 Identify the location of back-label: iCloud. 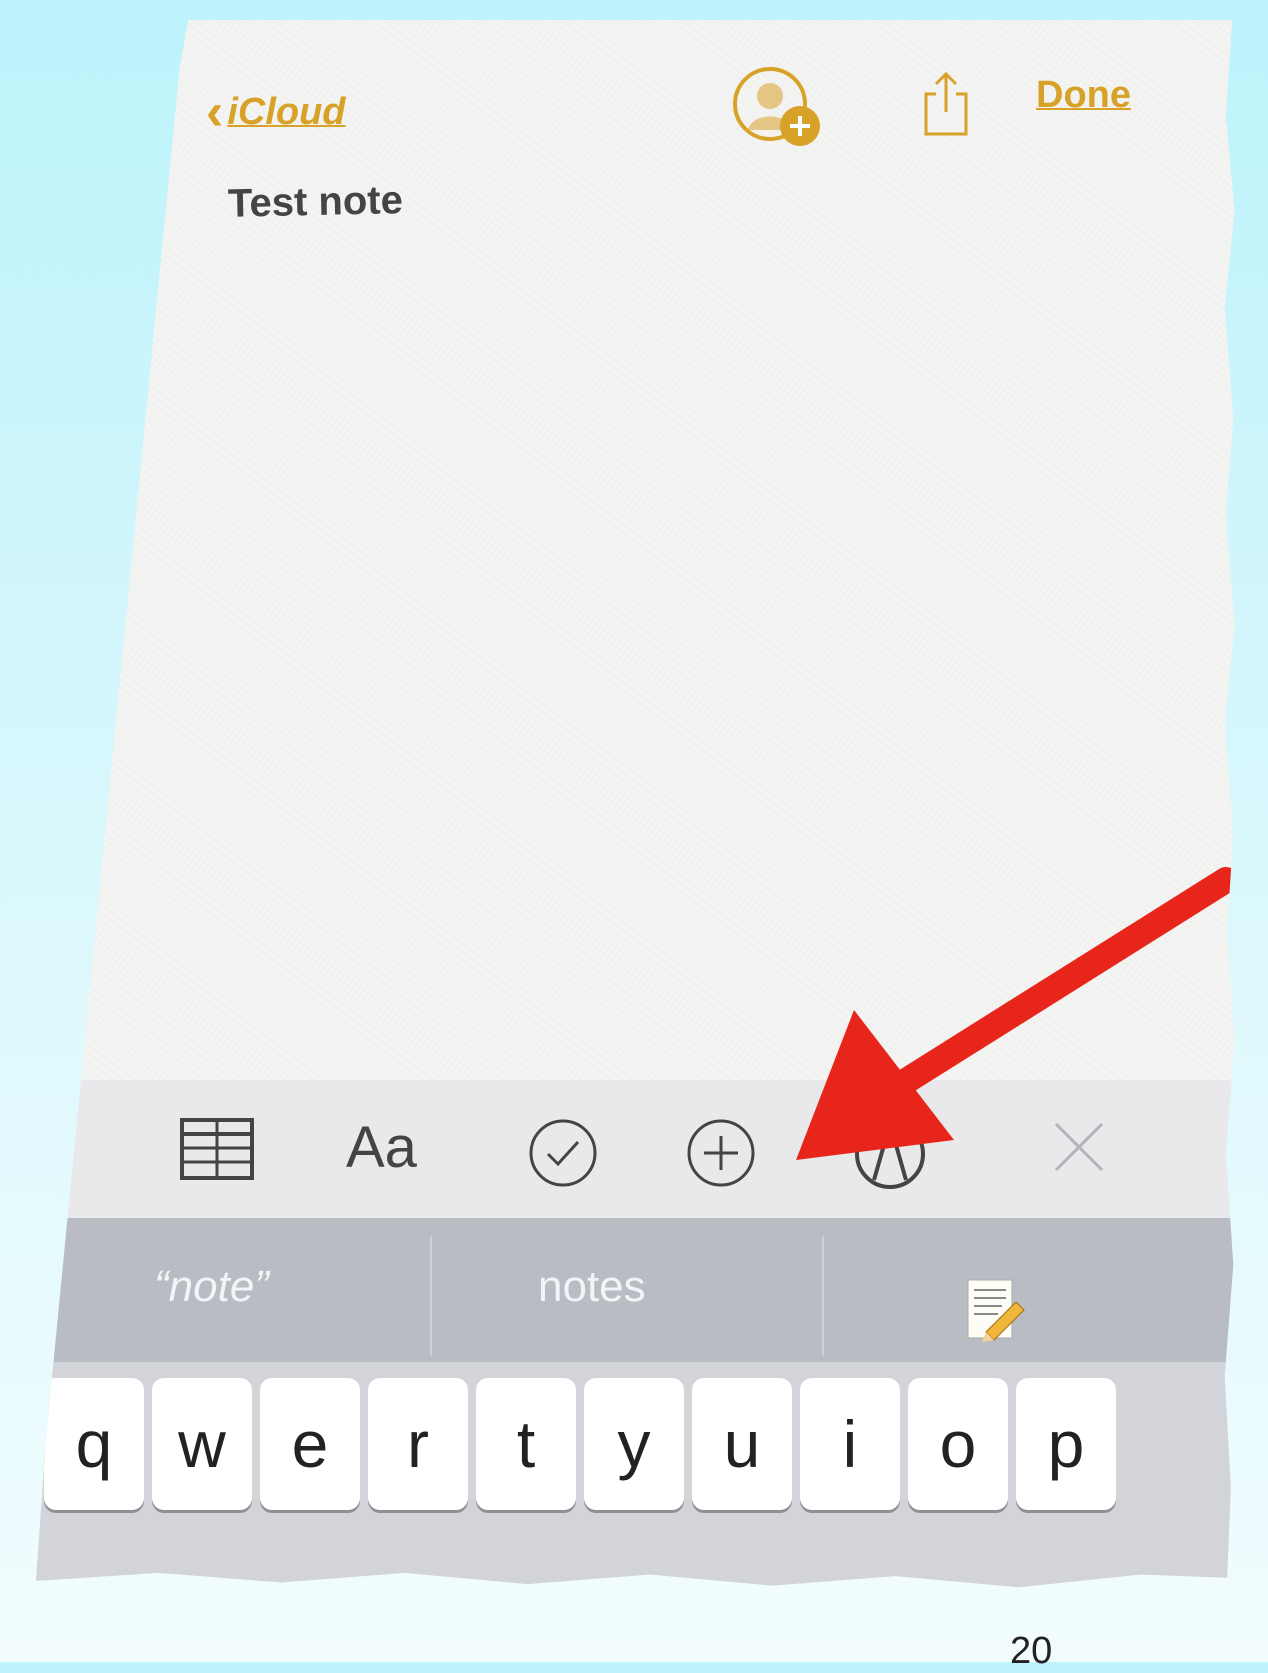
(286, 111).